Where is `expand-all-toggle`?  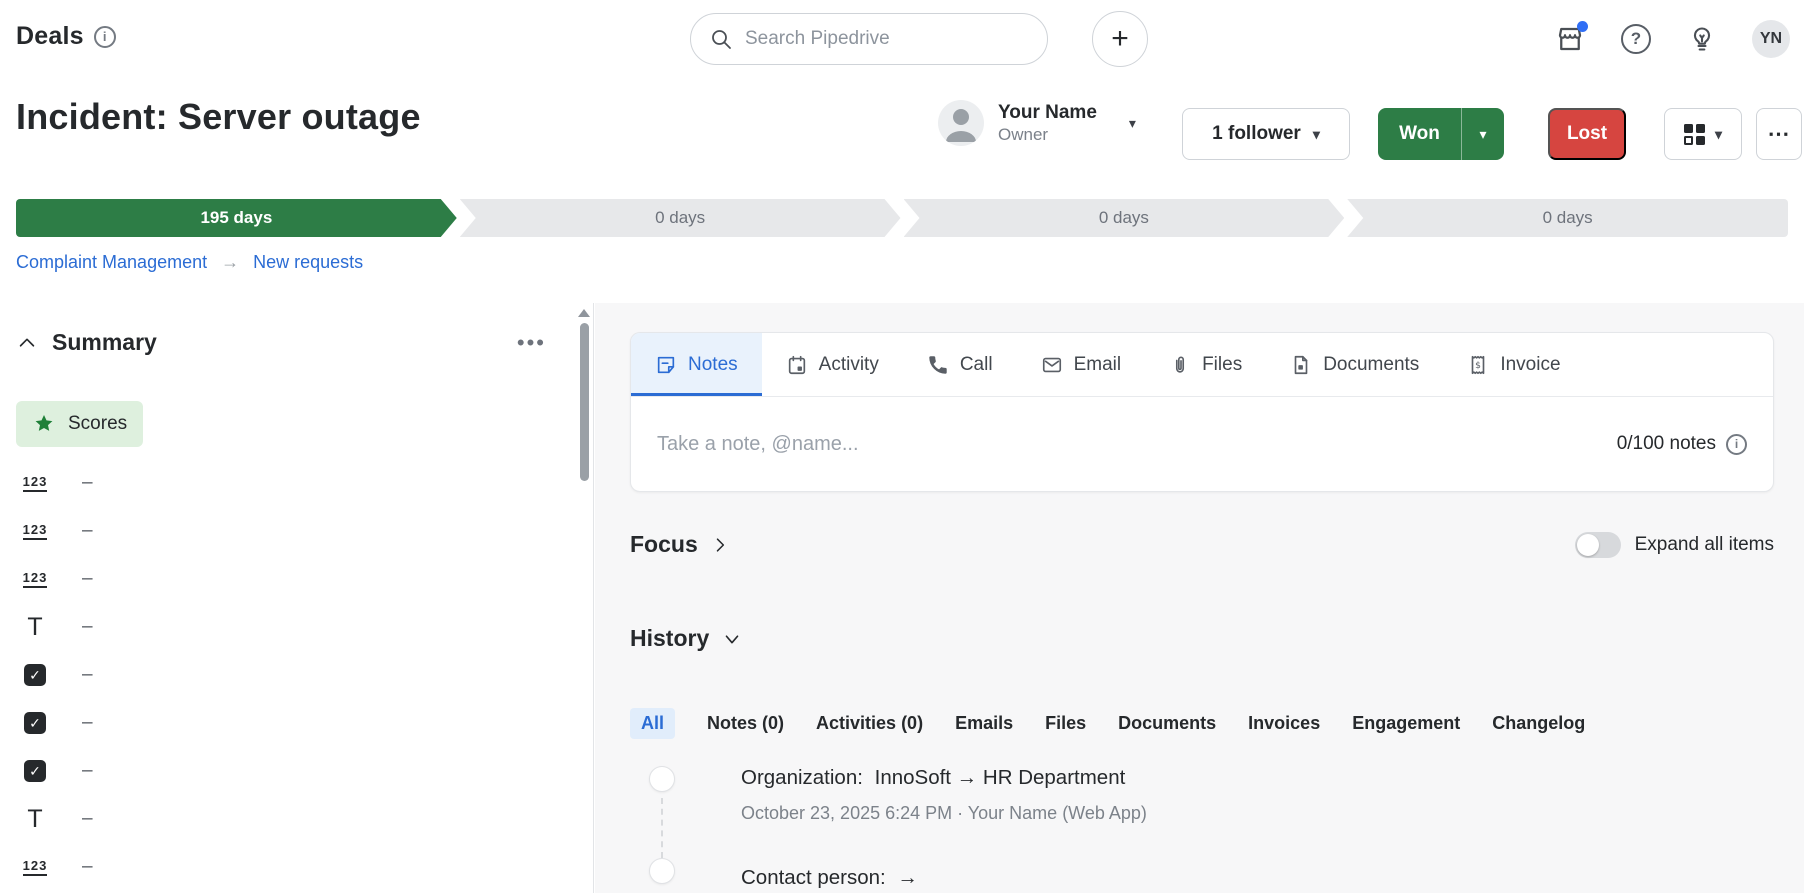
expand-all-toggle is located at coordinates (1597, 544).